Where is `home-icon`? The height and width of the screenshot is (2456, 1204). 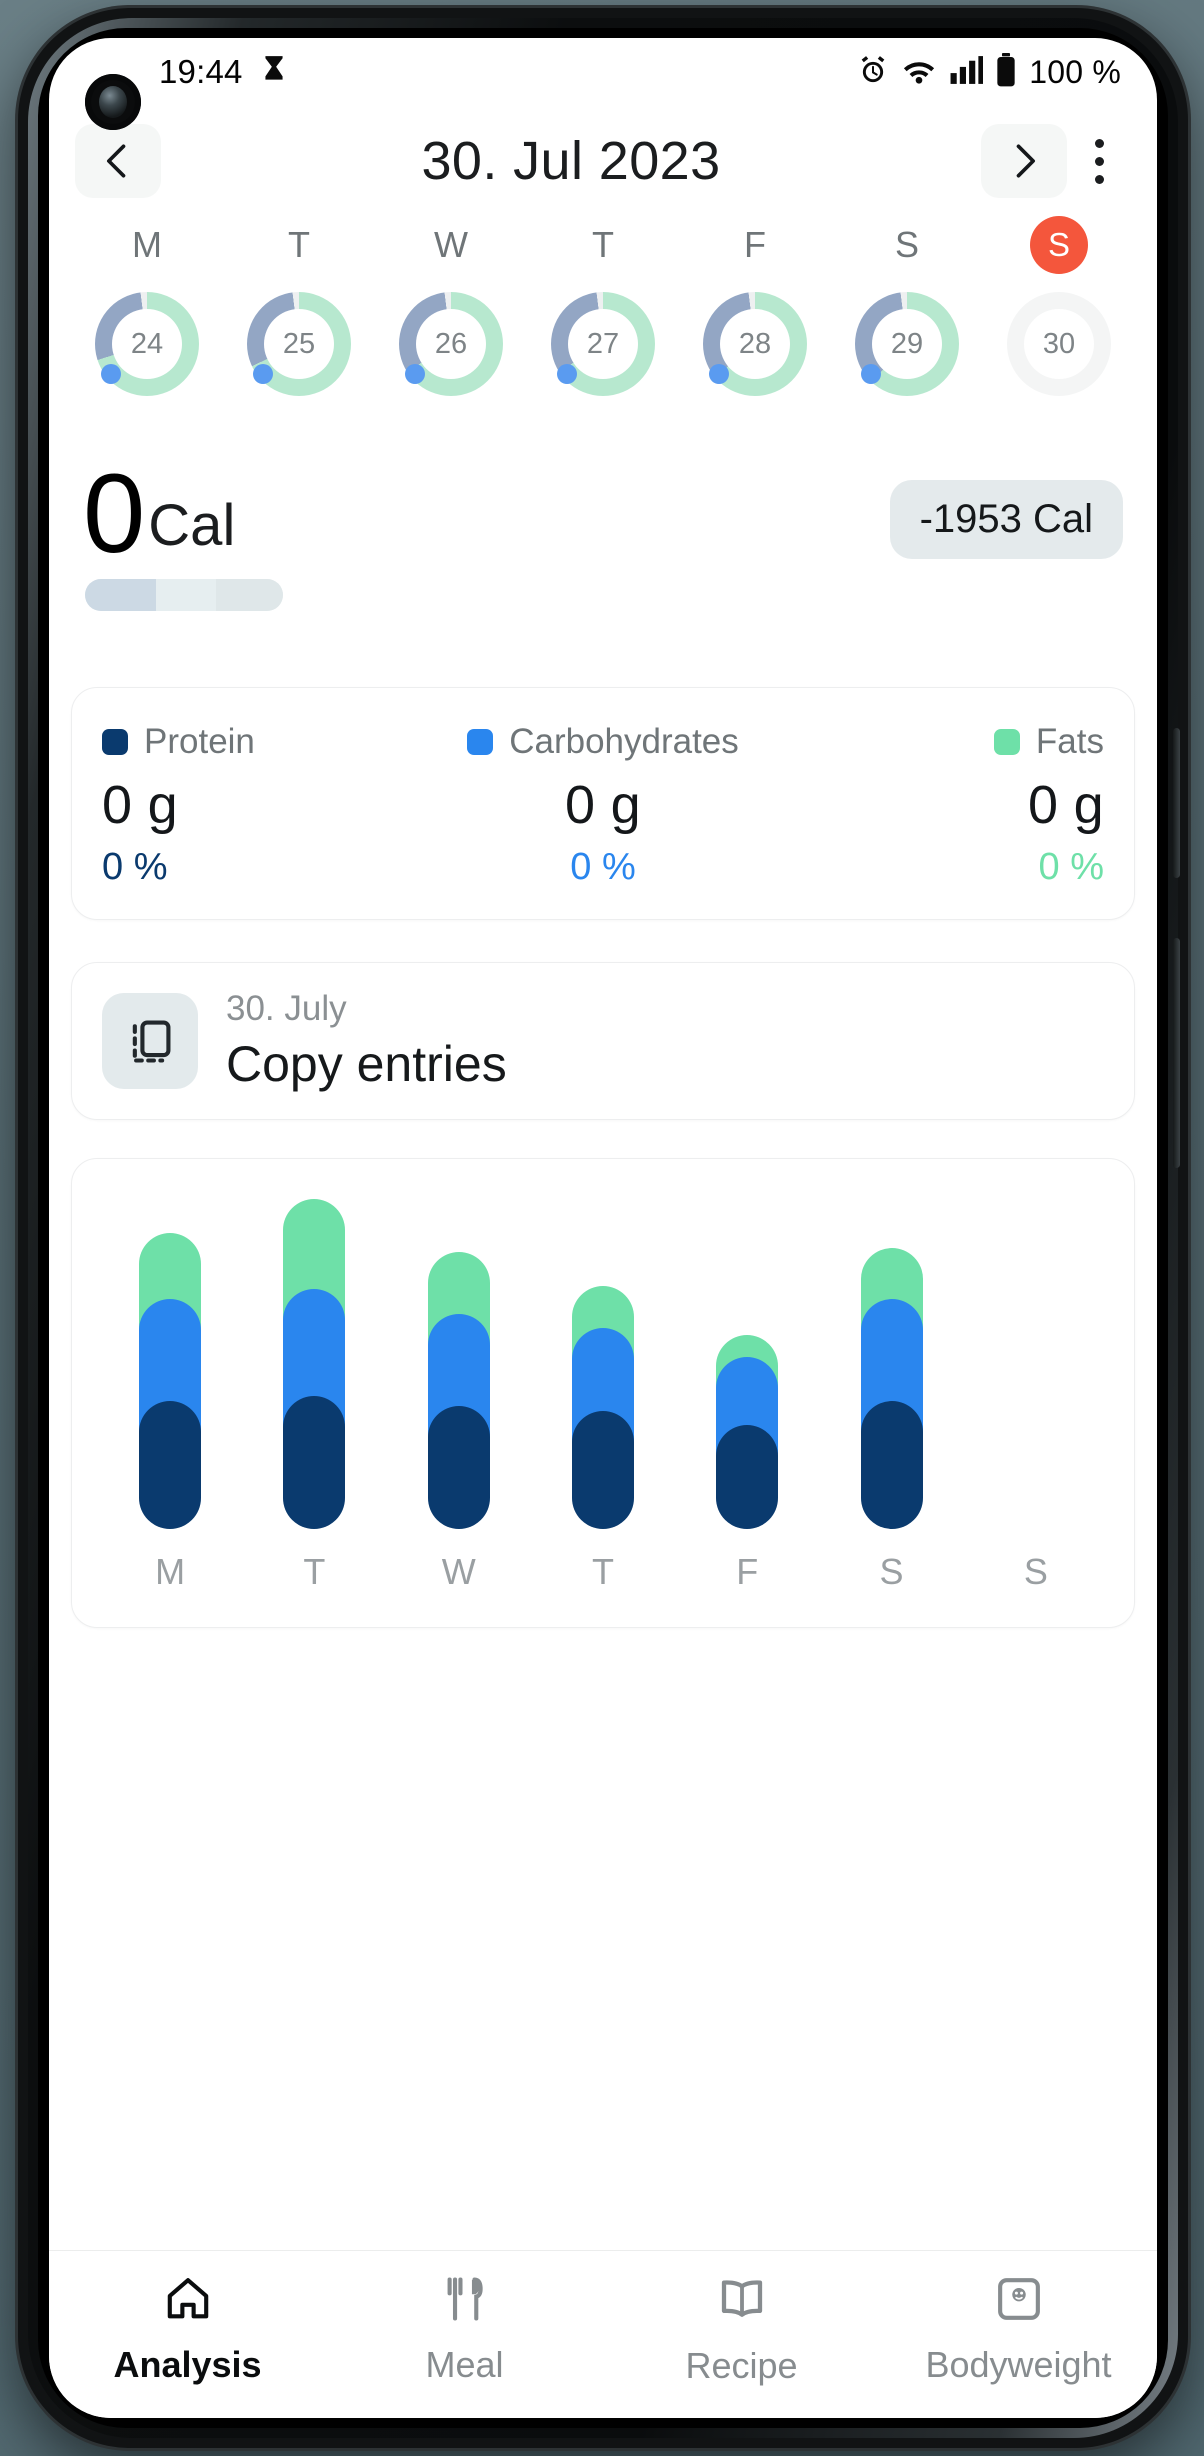
home-icon is located at coordinates (188, 2301).